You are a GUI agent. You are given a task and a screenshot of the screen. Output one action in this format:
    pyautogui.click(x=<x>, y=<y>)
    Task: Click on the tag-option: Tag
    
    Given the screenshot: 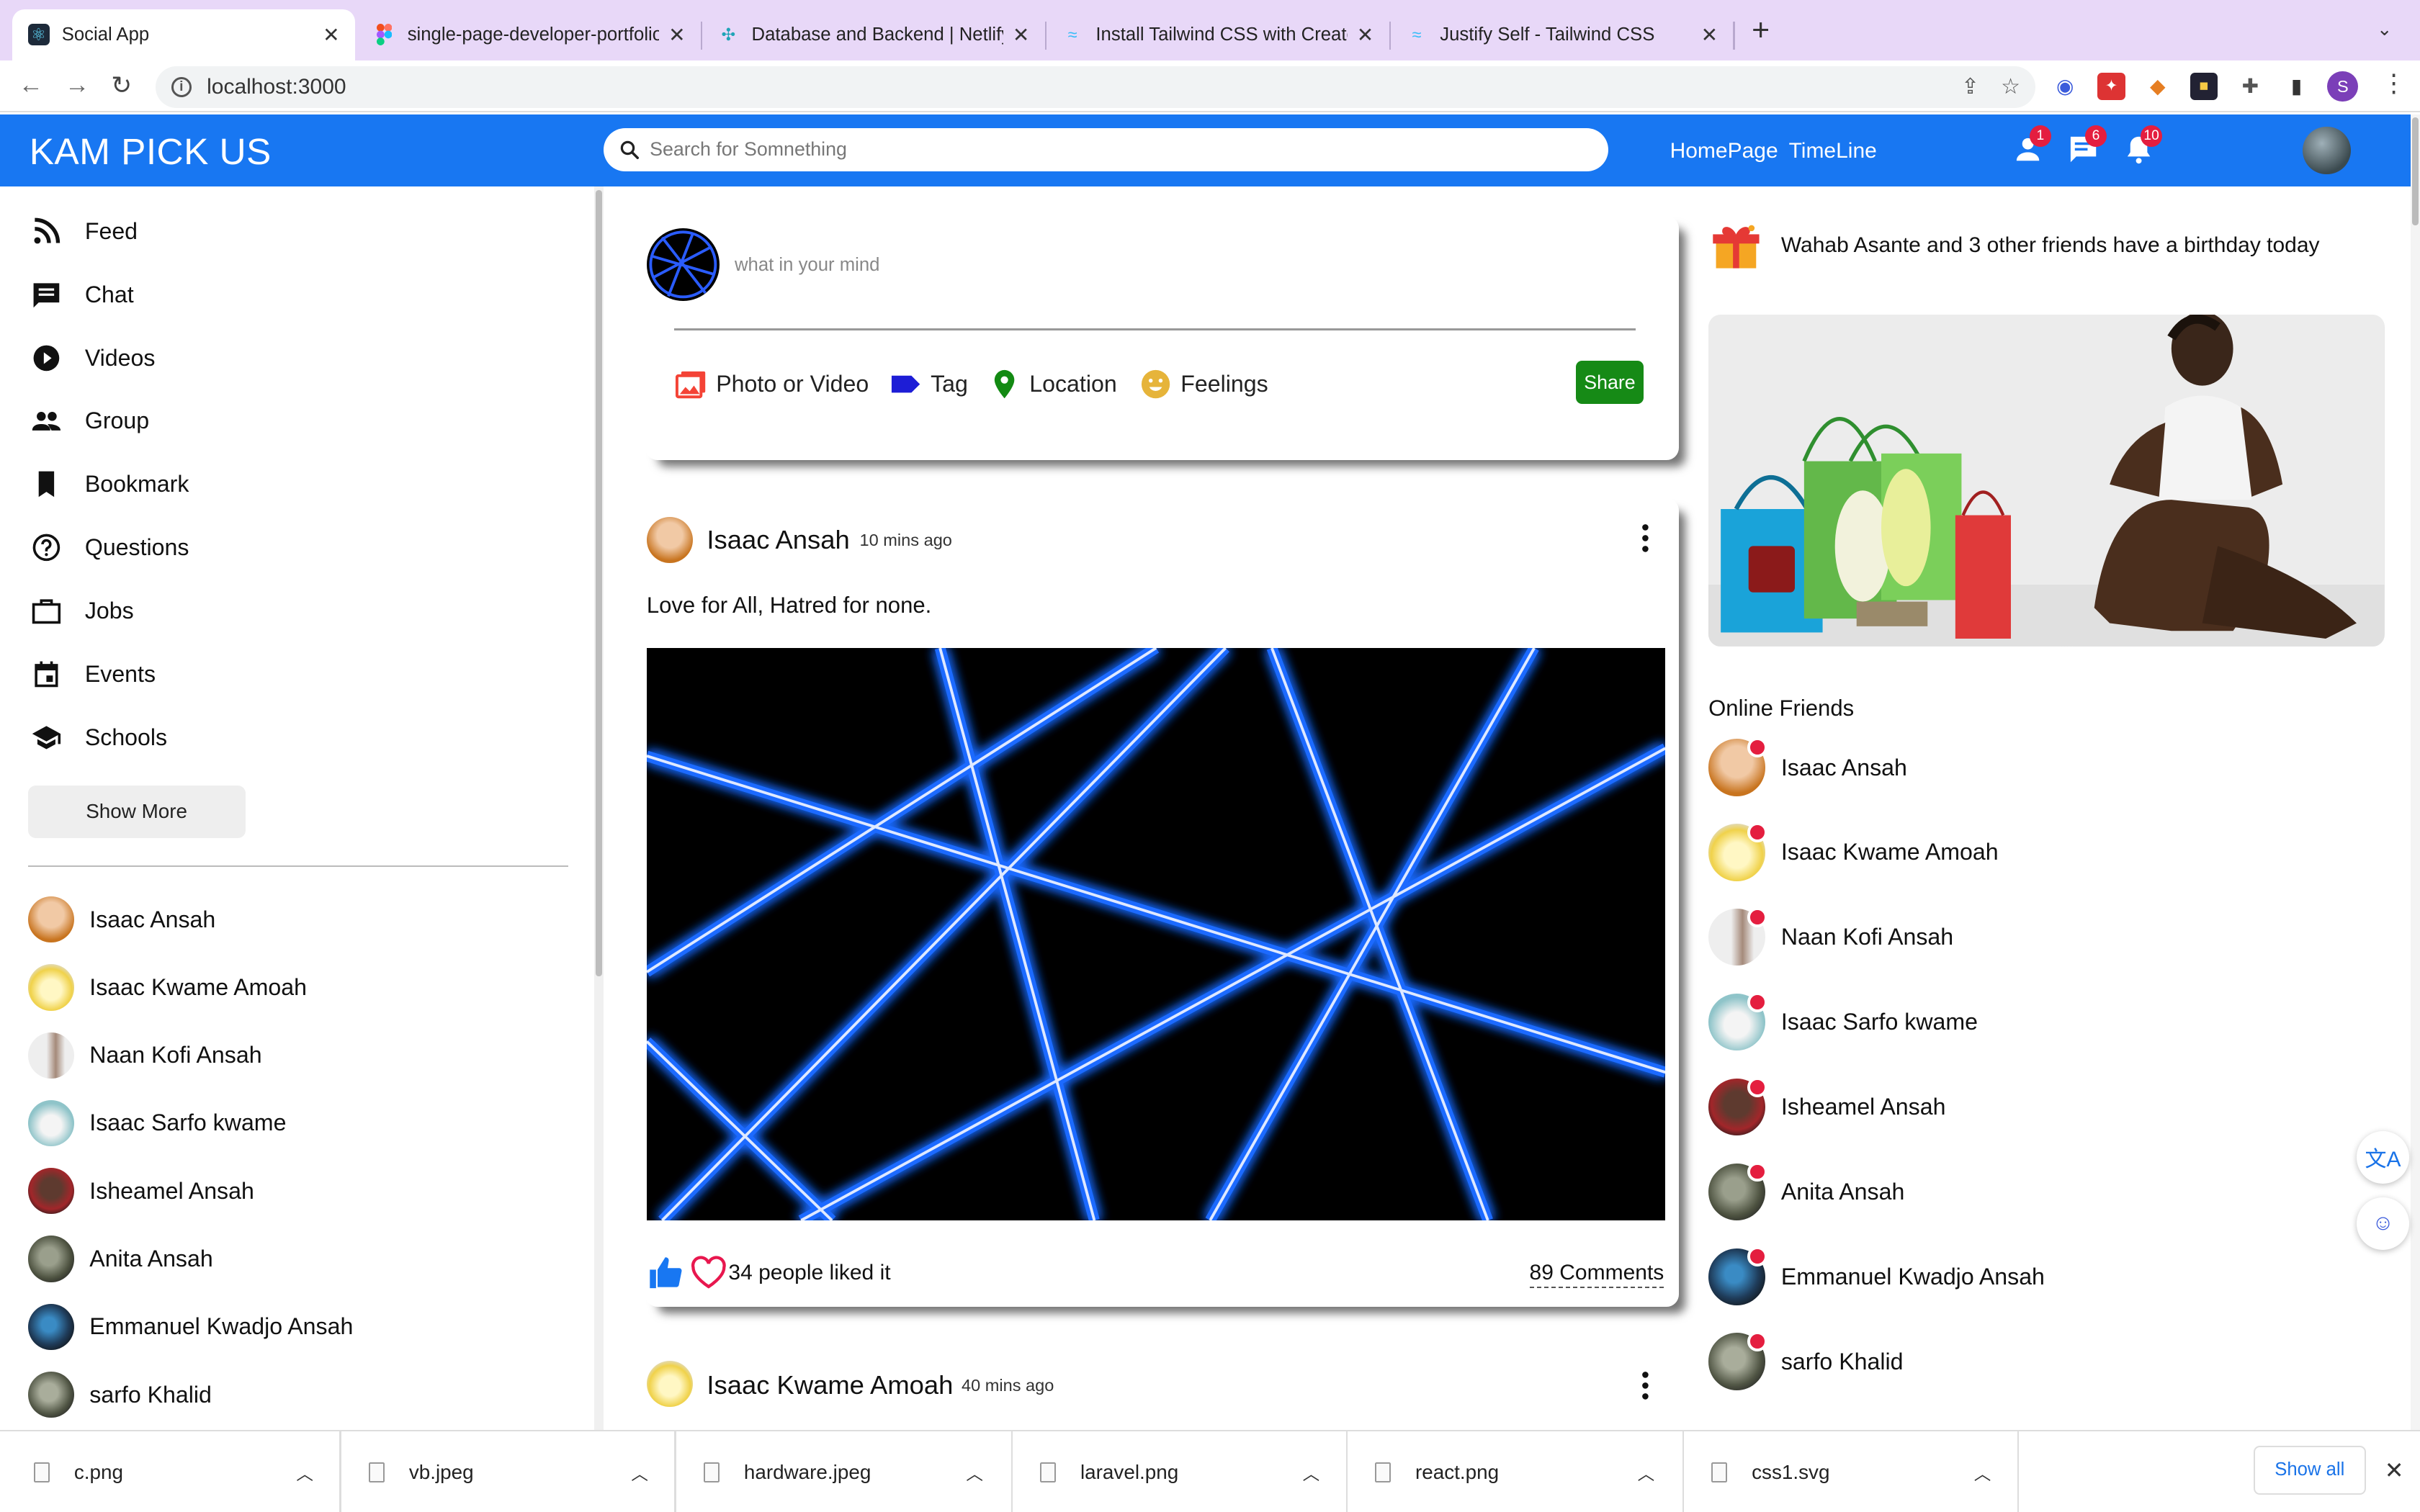 What is the action you would take?
    pyautogui.click(x=928, y=384)
    